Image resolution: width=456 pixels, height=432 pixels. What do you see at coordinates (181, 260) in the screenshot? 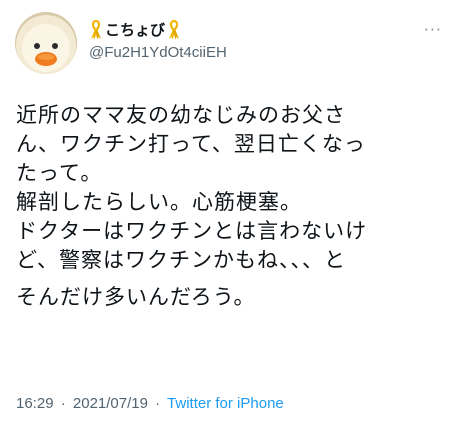
I see `tweet-line: ど、警察はワクチンかもね、、、と` at bounding box center [181, 260].